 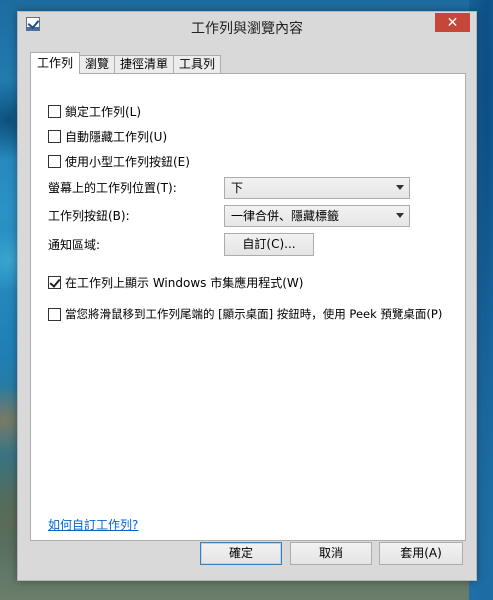 I want to click on cancel-button: 取消, so click(x=331, y=553).